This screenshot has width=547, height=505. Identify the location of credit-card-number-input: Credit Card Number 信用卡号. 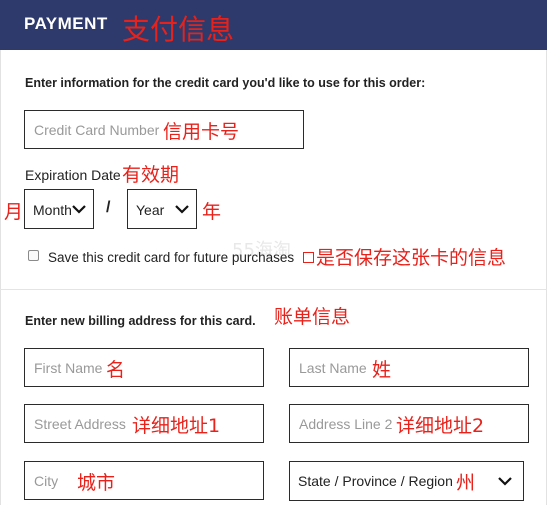
(164, 129).